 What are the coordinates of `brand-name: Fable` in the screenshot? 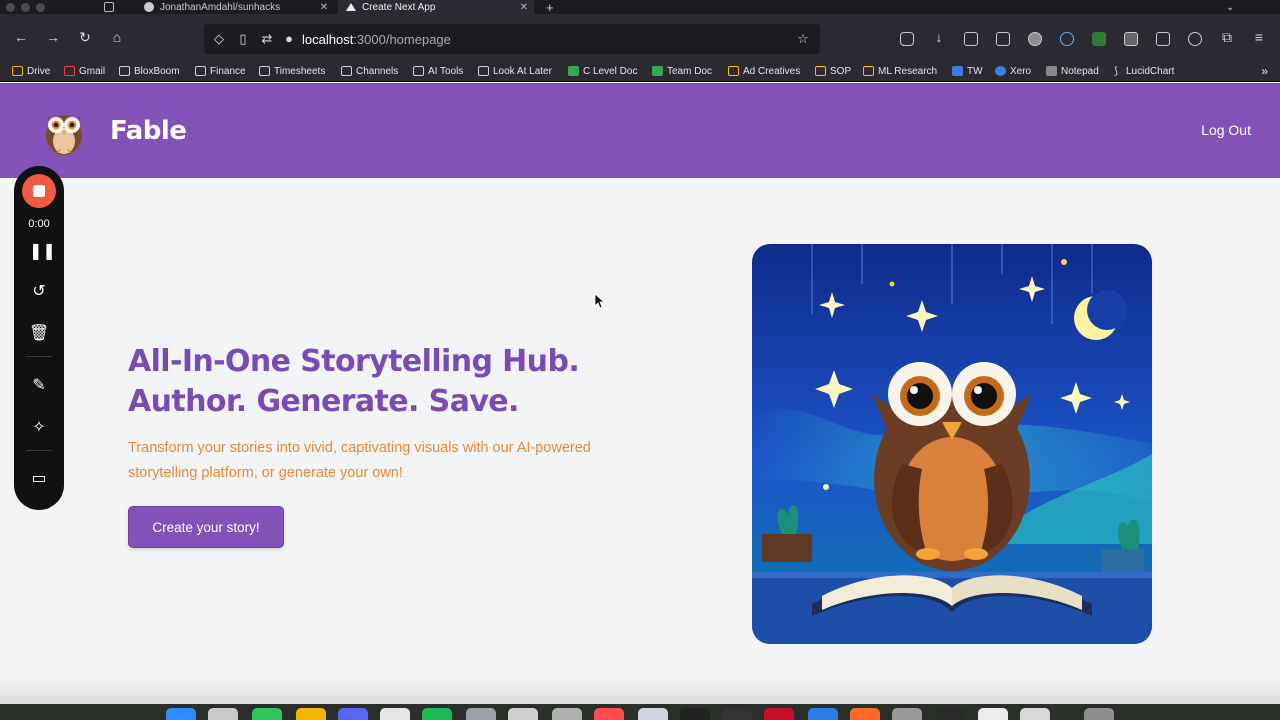 It's located at (148, 131).